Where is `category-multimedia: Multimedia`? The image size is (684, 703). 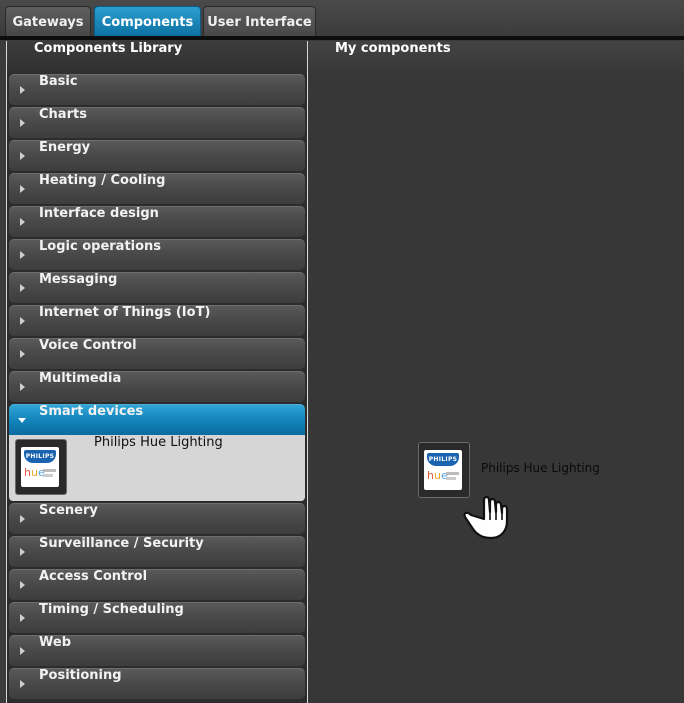 category-multimedia: Multimedia is located at coordinates (157, 386).